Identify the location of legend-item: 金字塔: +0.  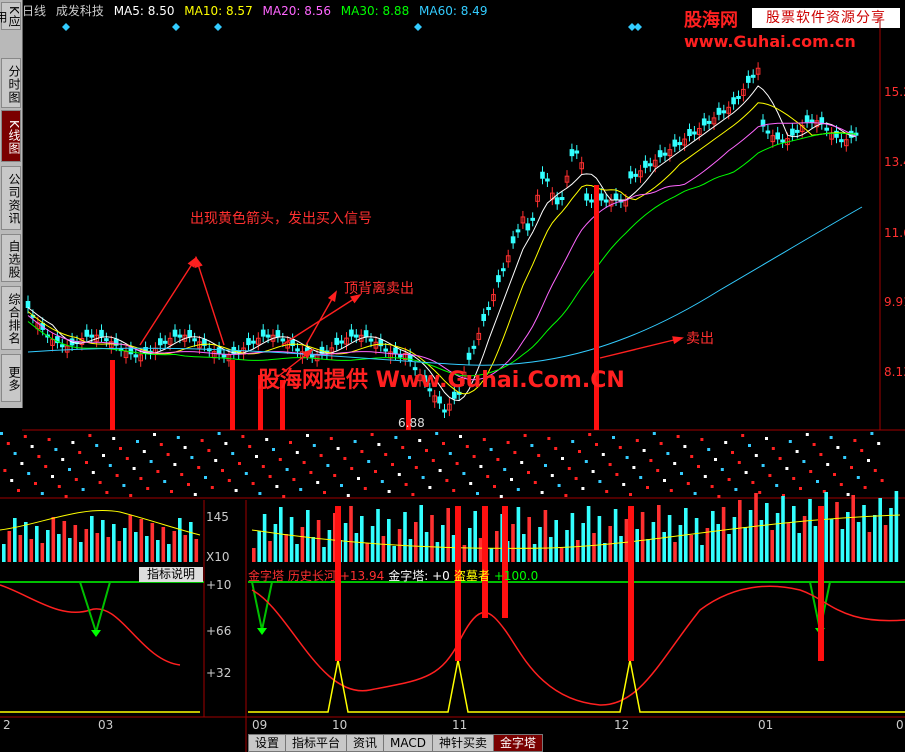
(419, 576).